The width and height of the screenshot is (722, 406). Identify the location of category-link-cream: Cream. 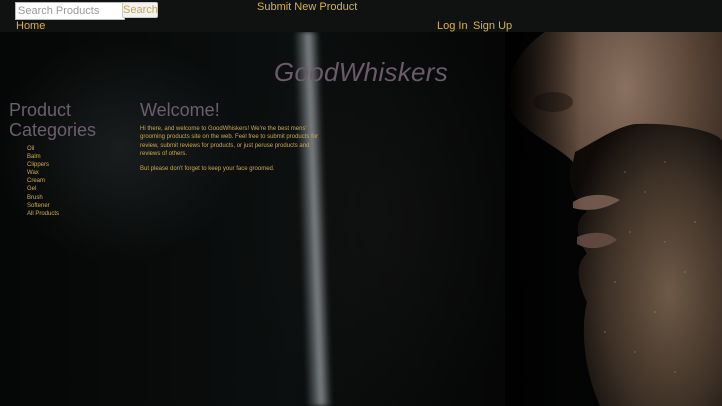
(43, 181).